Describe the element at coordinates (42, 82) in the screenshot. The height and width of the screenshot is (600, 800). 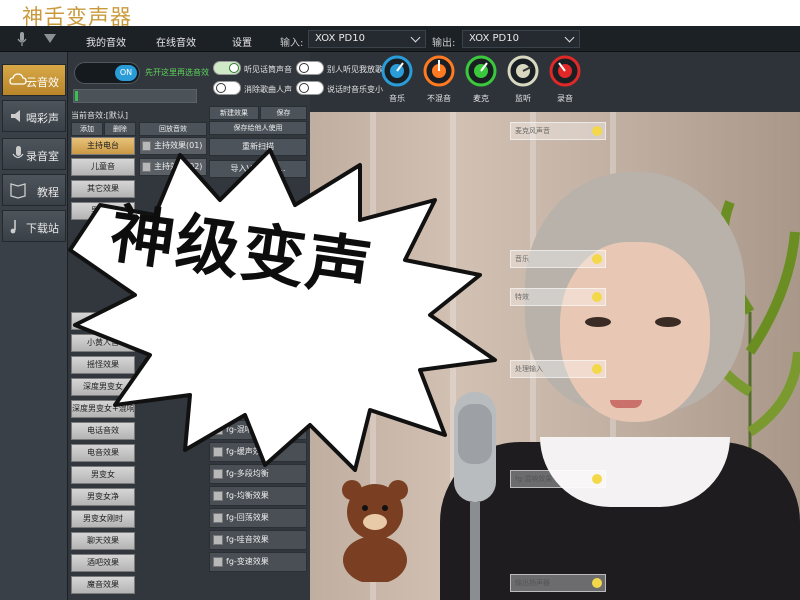
I see `sidebar-item-label: 云音效` at that location.